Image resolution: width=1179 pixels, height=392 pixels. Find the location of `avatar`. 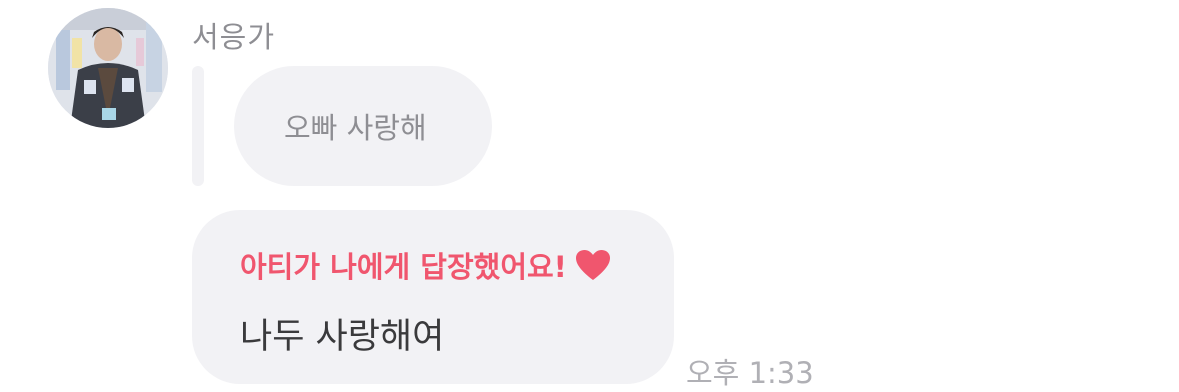

avatar is located at coordinates (108, 68).